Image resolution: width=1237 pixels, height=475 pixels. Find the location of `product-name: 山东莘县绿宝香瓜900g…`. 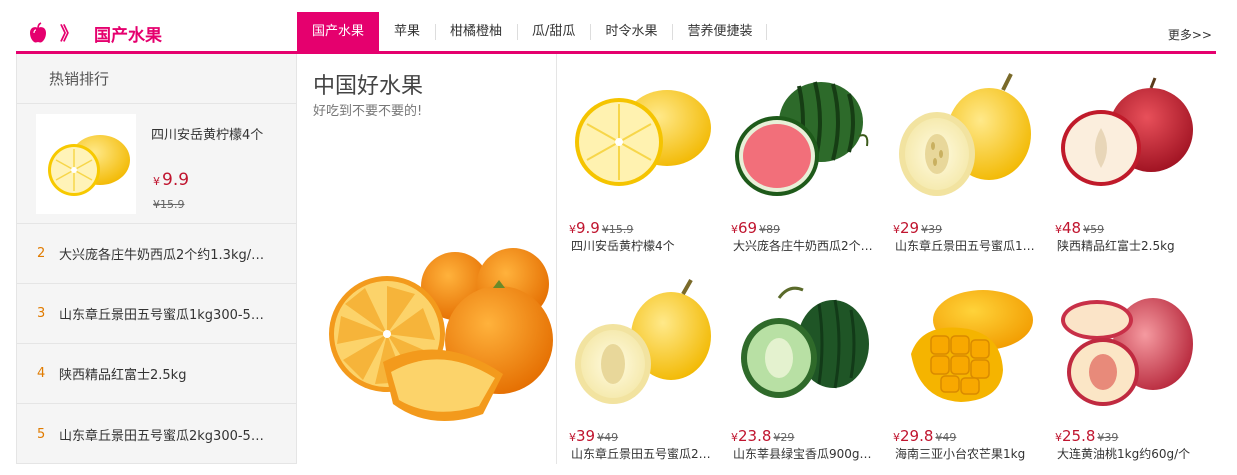

product-name: 山东莘县绿宝香瓜900g… is located at coordinates (802, 454).